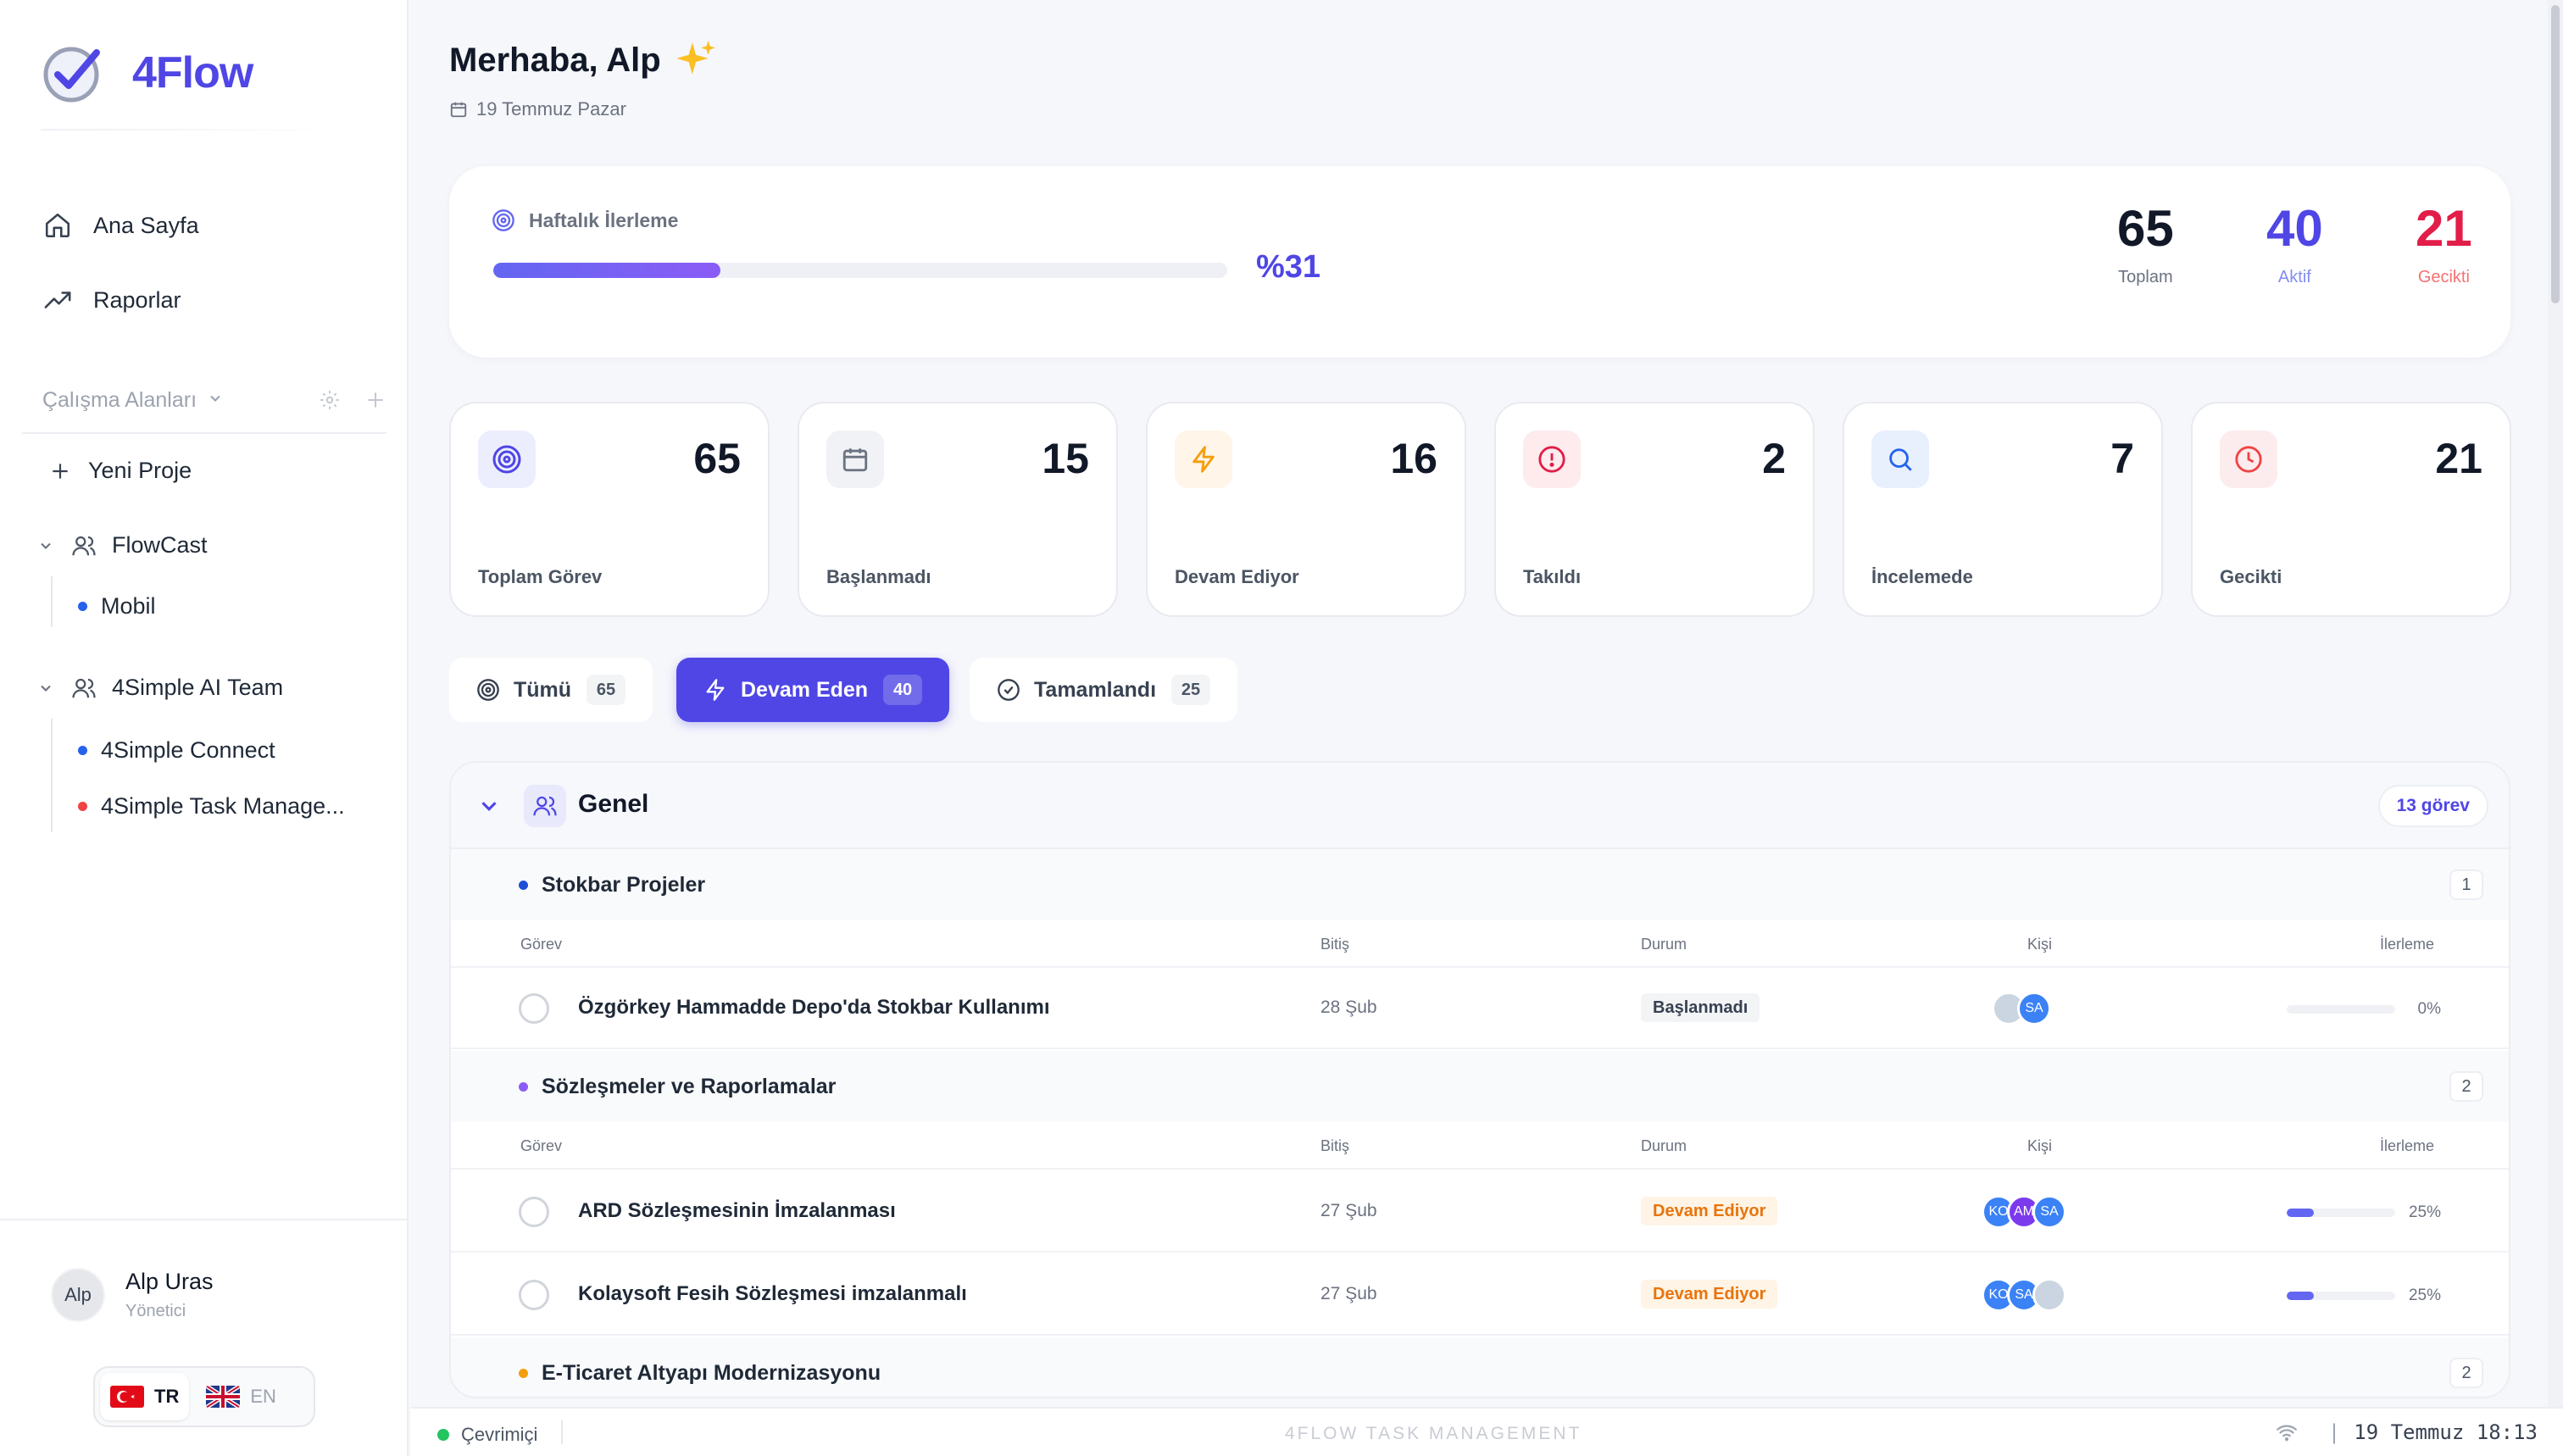 The width and height of the screenshot is (2563, 1456). What do you see at coordinates (2444, 228) in the screenshot?
I see `stat-overdue-value: 21` at bounding box center [2444, 228].